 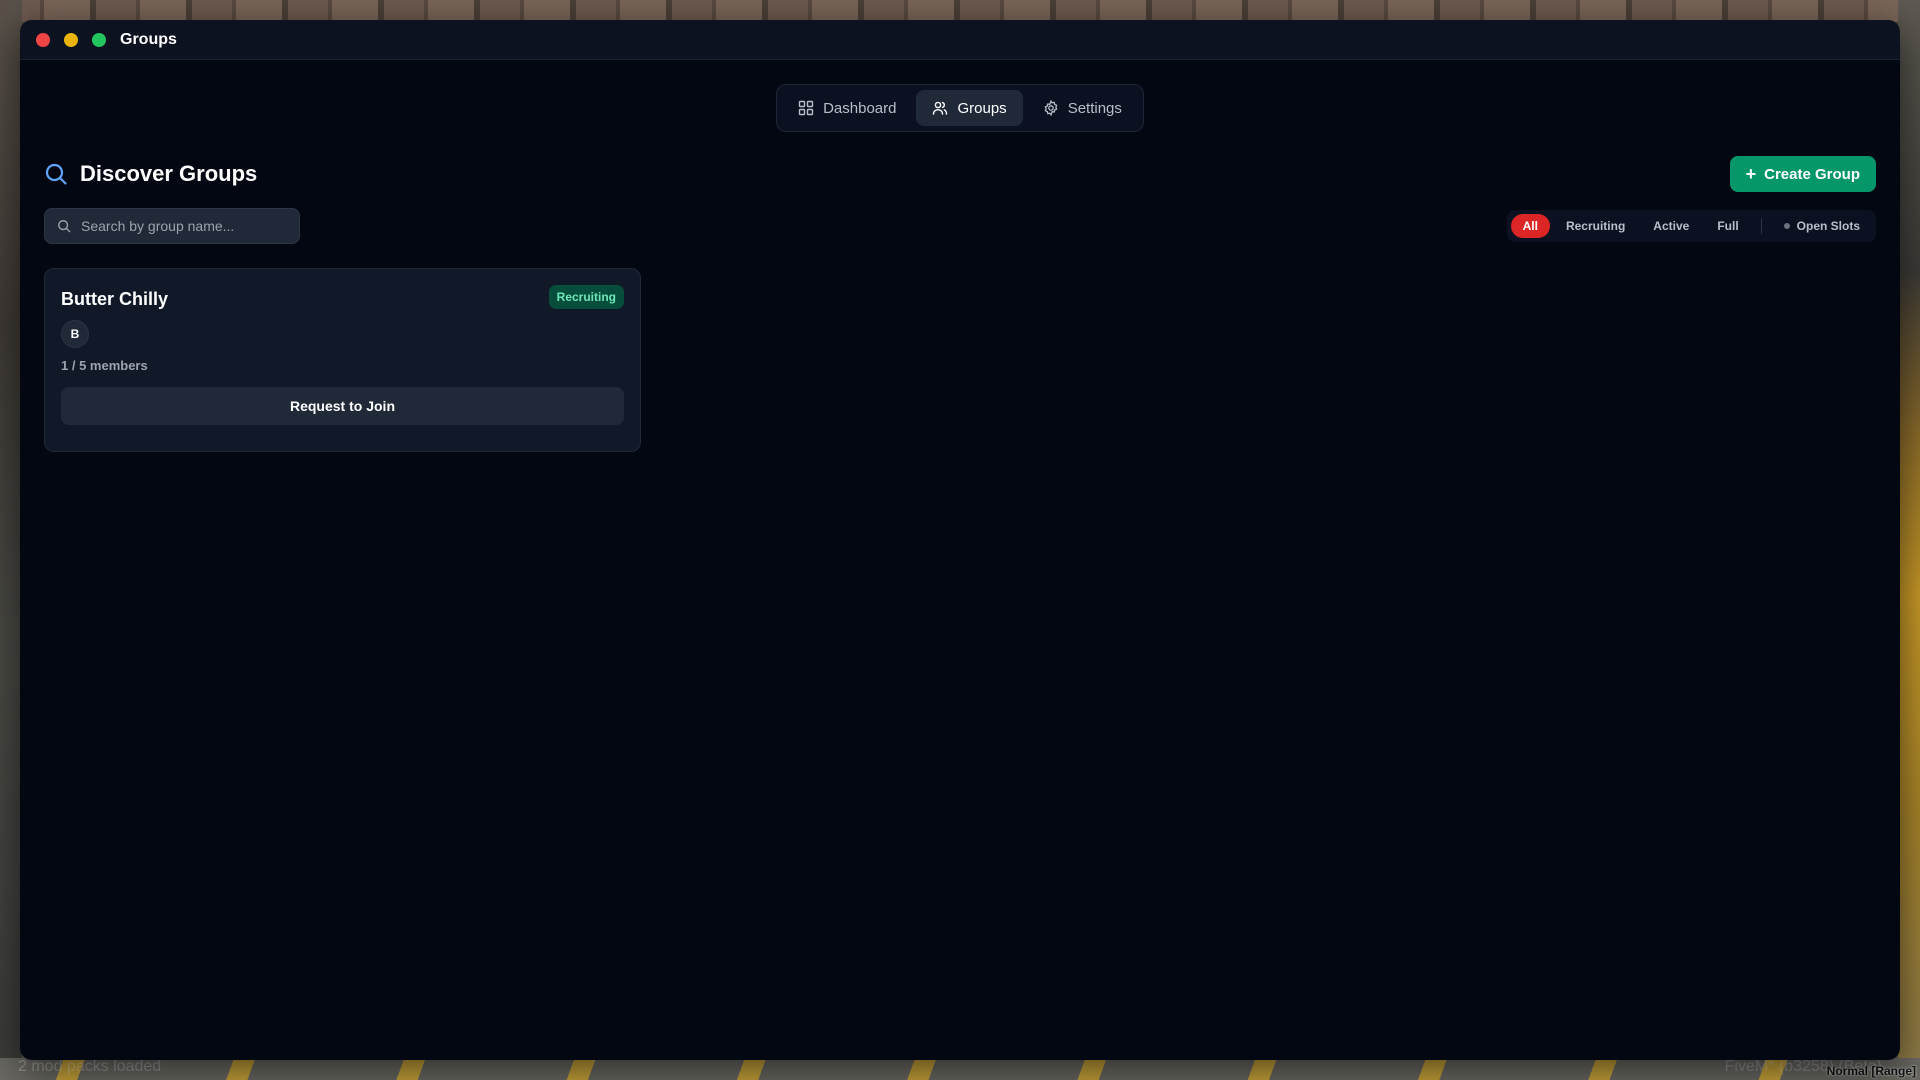 I want to click on dot-icon, so click(x=1786, y=226).